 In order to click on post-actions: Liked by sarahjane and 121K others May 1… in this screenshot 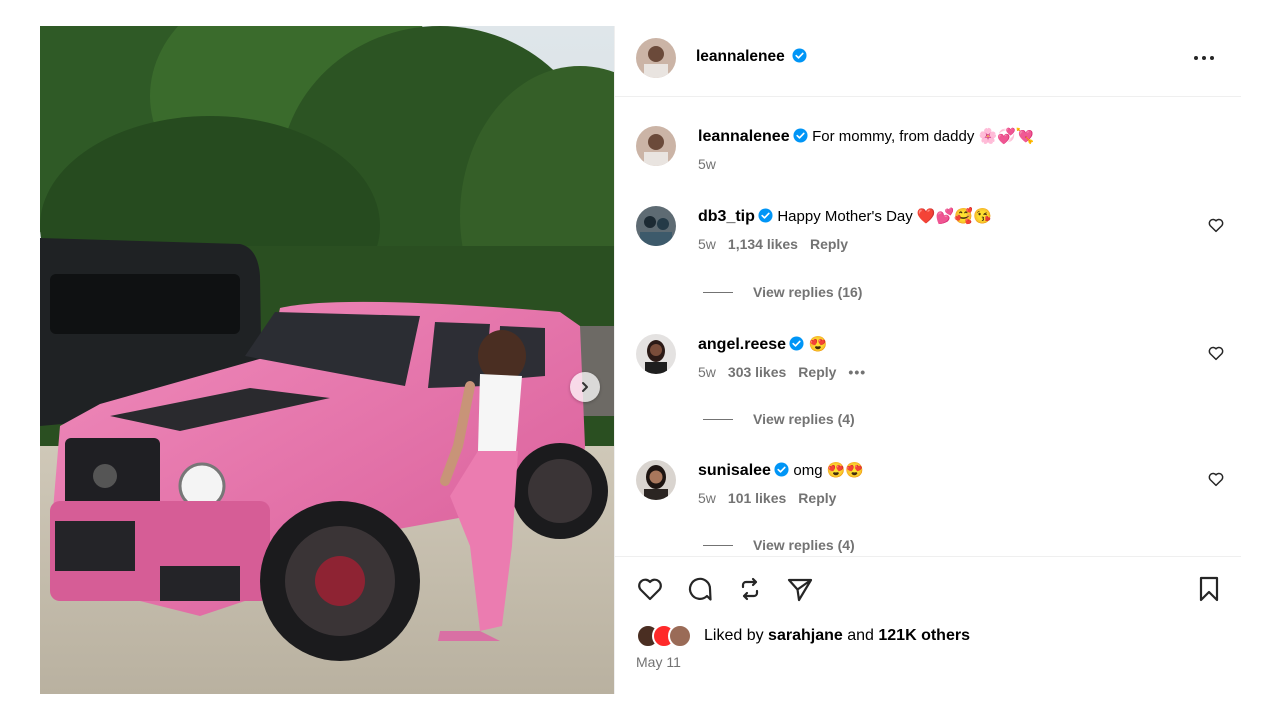, I will do `click(928, 625)`.